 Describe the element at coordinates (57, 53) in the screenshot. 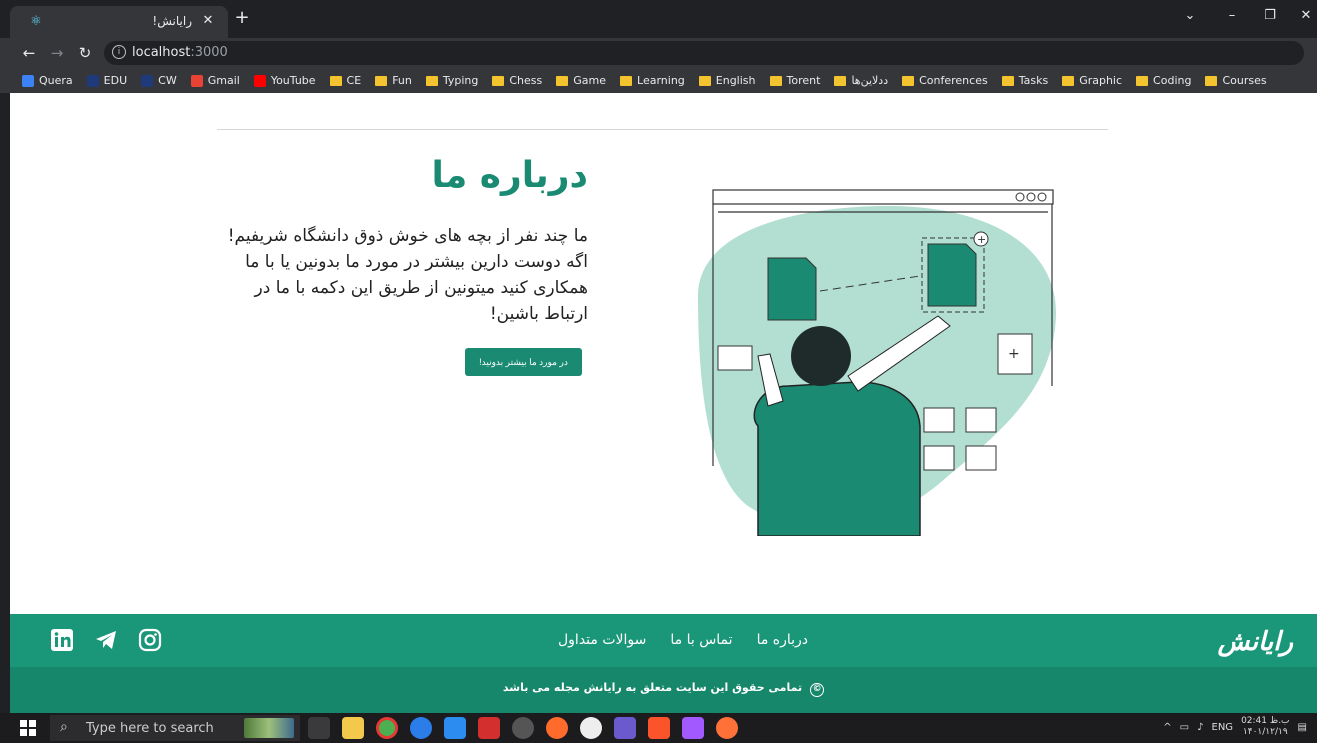

I see `forward-button: →` at that location.